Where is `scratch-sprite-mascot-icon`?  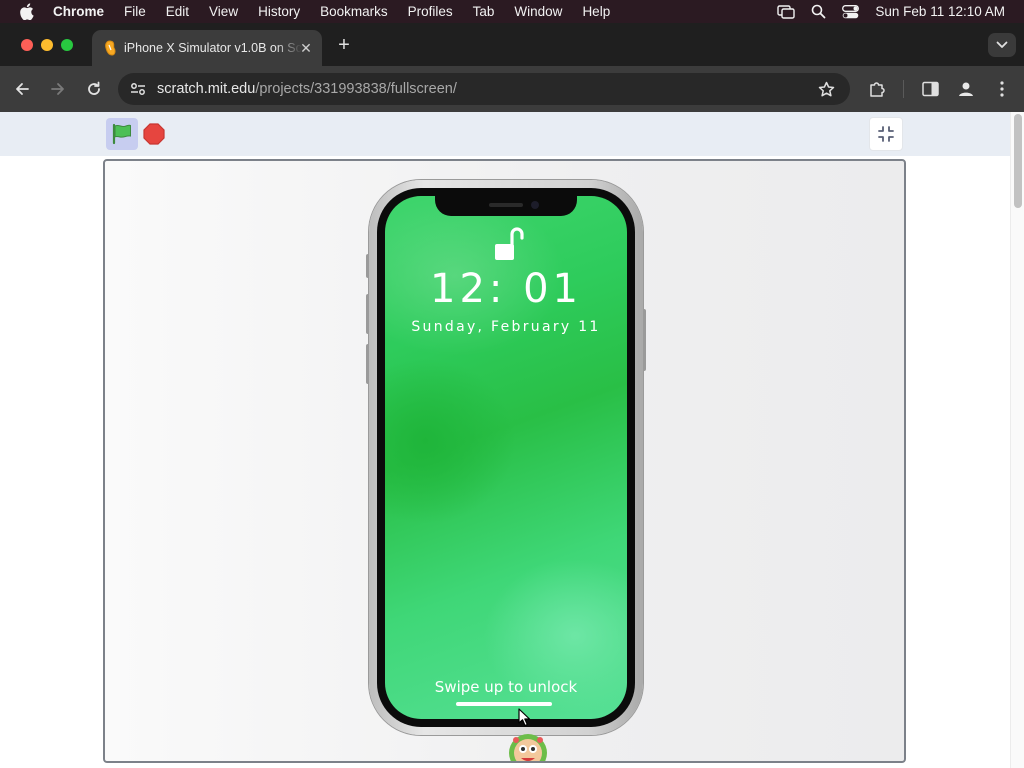
scratch-sprite-mascot-icon is located at coordinates (528, 747).